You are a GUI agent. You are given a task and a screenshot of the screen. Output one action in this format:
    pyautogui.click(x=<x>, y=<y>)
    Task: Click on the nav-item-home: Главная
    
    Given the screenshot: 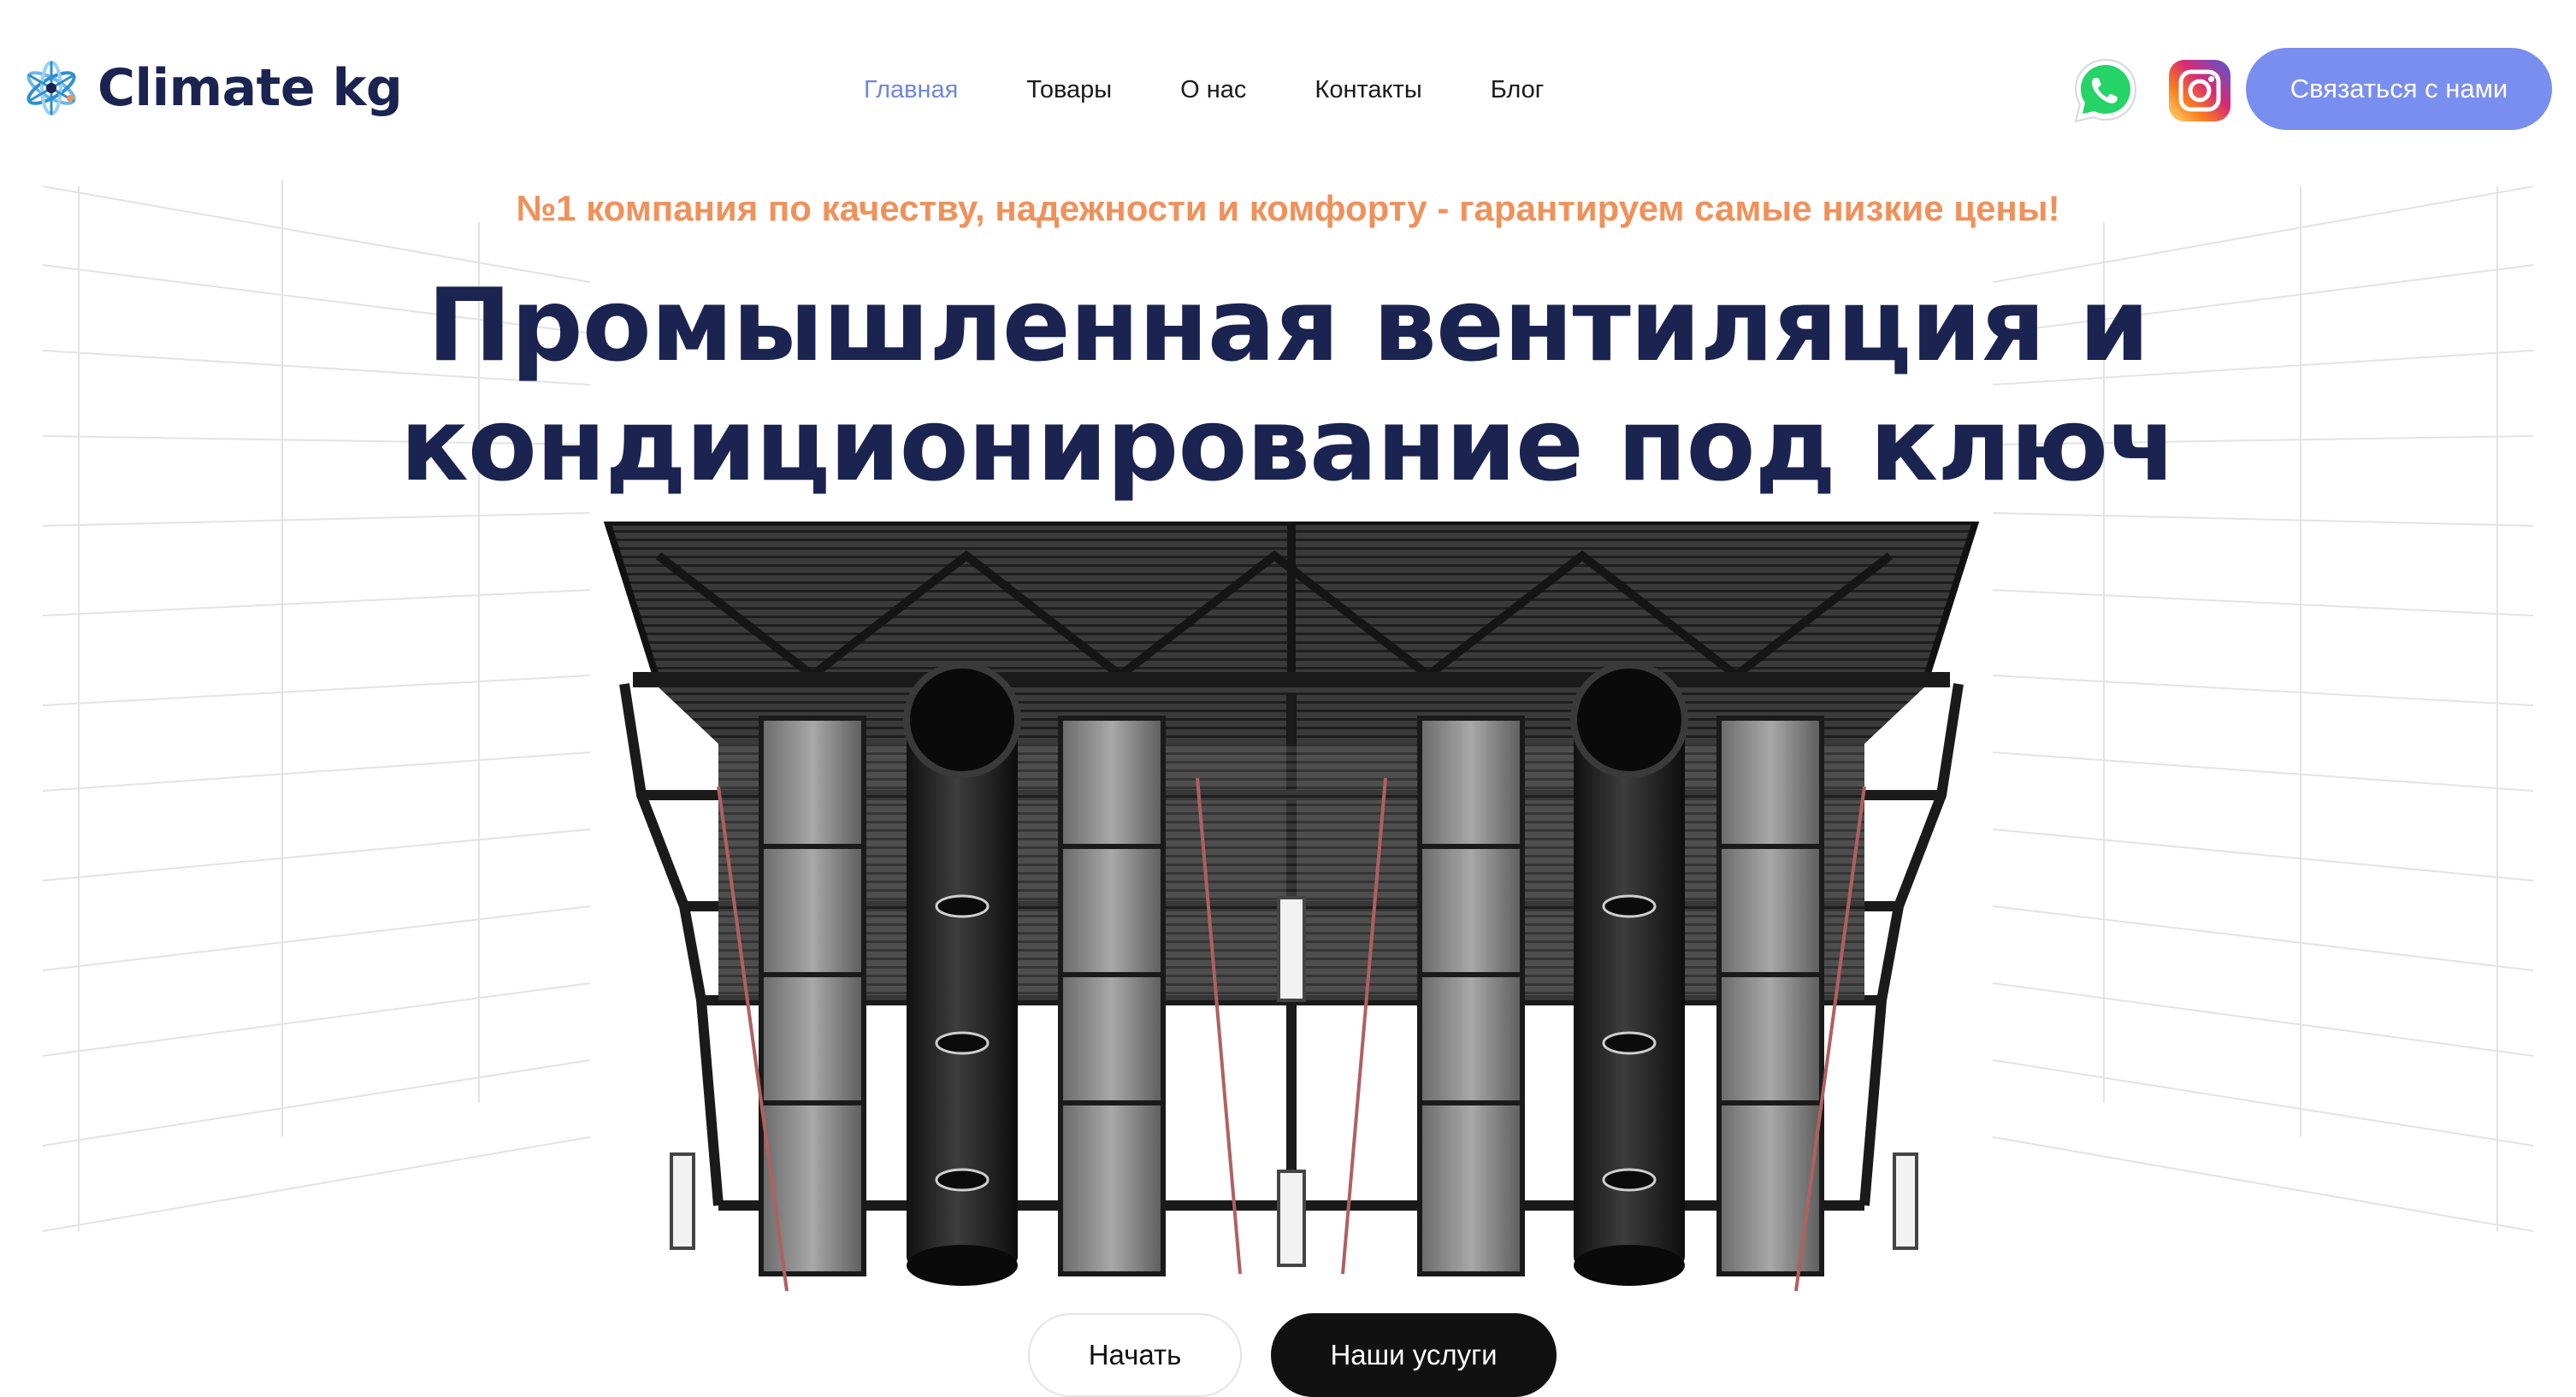 What is the action you would take?
    pyautogui.click(x=911, y=90)
    